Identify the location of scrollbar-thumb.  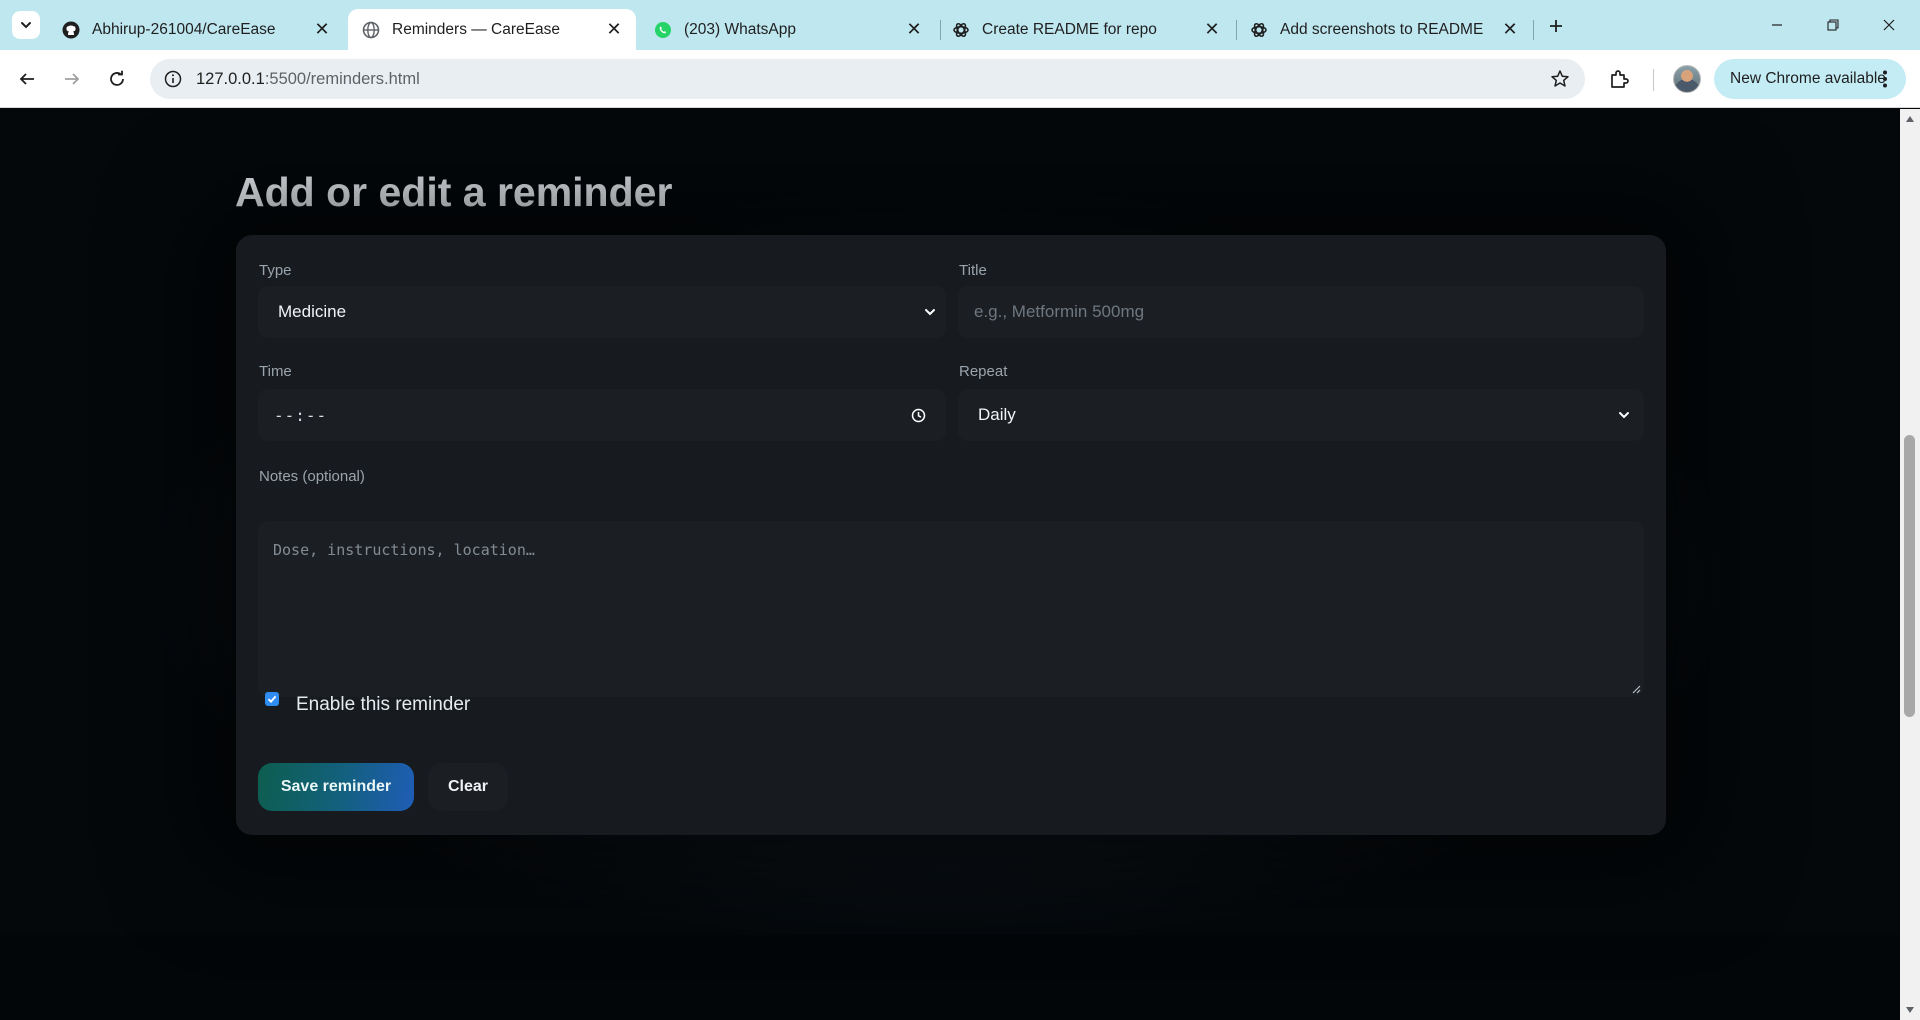
(1909, 576).